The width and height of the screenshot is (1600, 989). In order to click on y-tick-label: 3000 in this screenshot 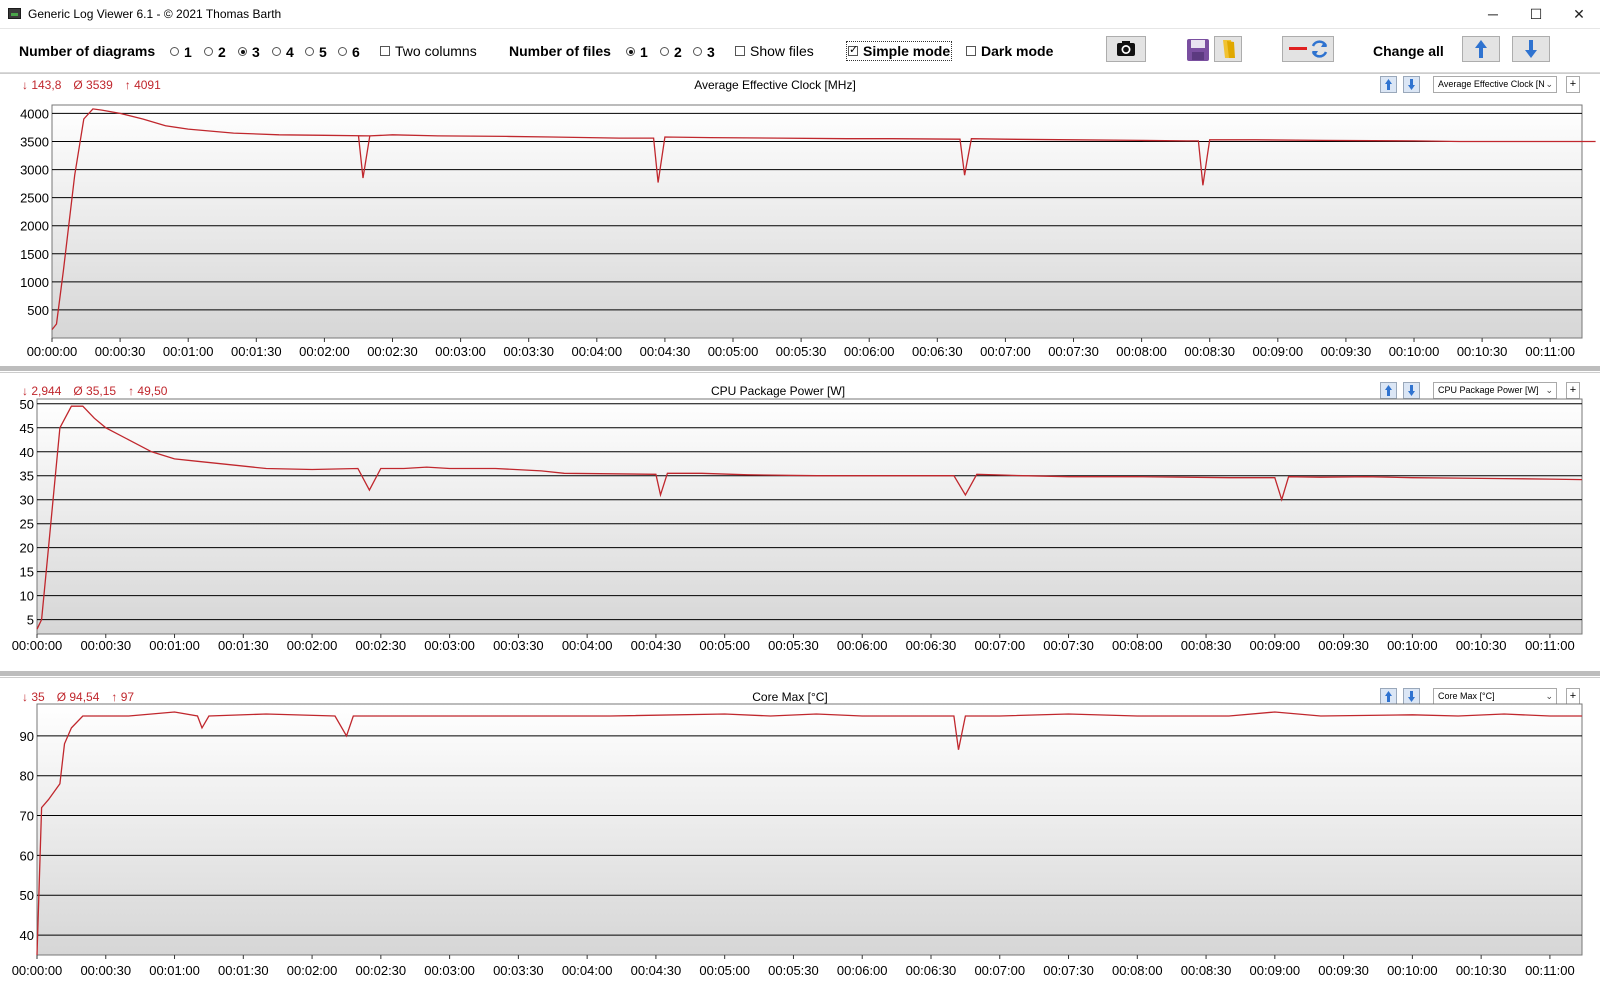, I will do `click(34, 170)`.